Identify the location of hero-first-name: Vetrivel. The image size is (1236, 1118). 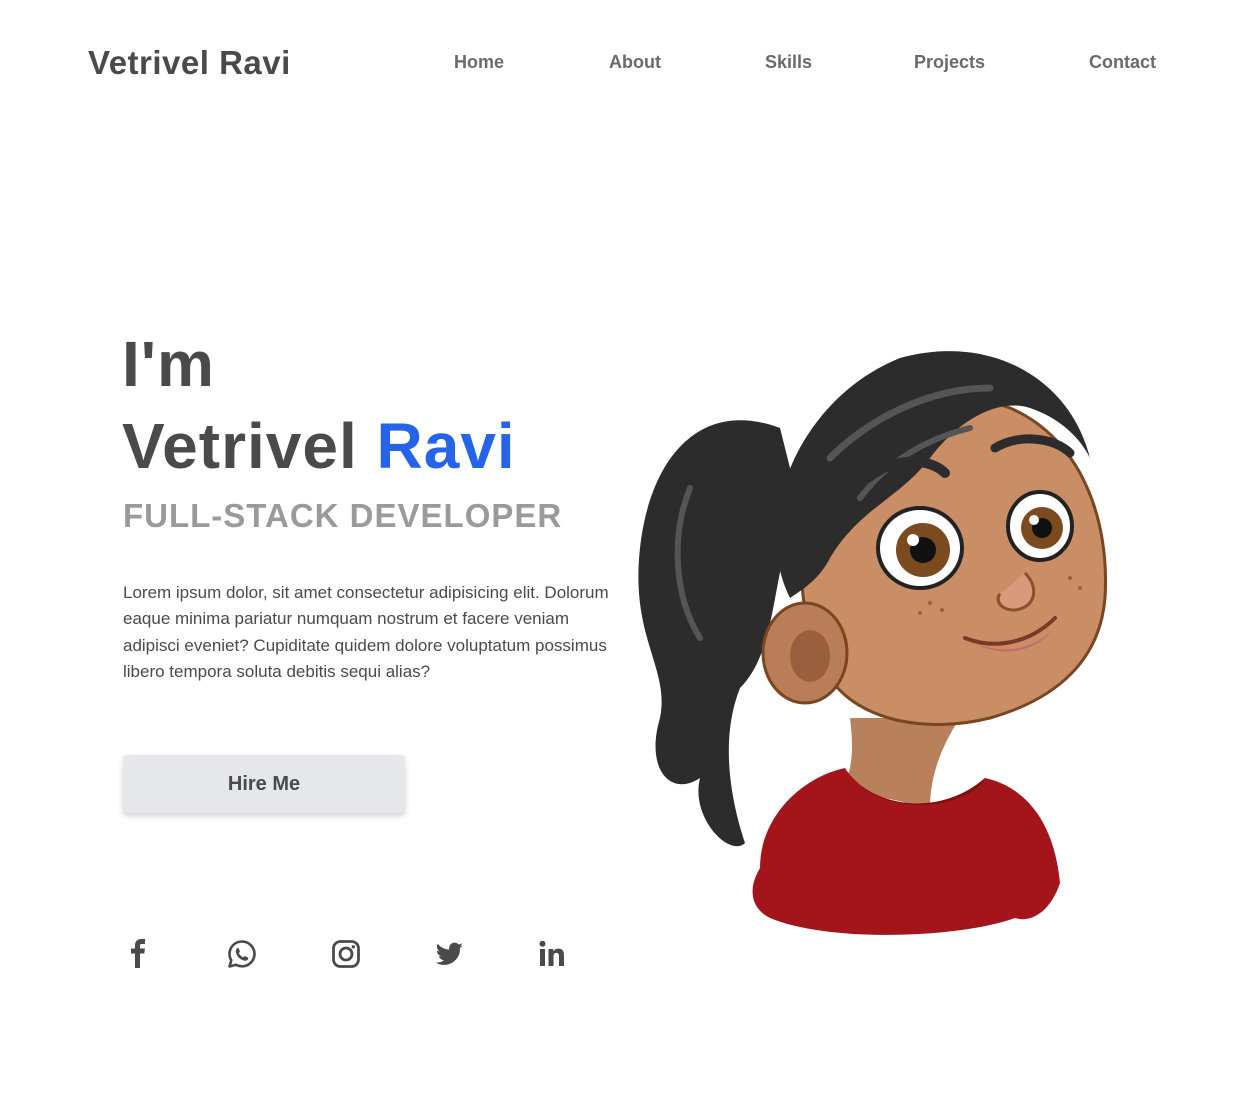
(240, 446).